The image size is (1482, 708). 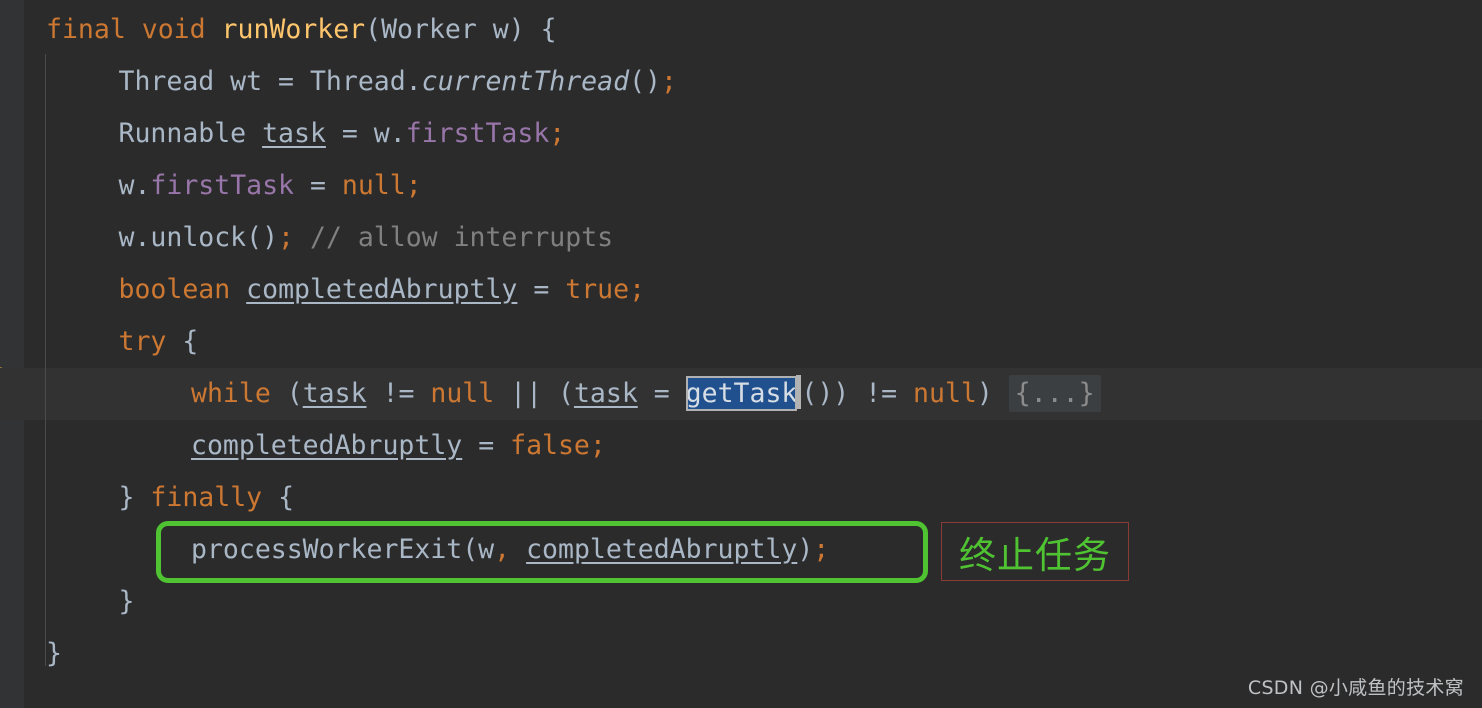 What do you see at coordinates (741, 290) in the screenshot?
I see `code-line: boolean completedAbruptly = true;` at bounding box center [741, 290].